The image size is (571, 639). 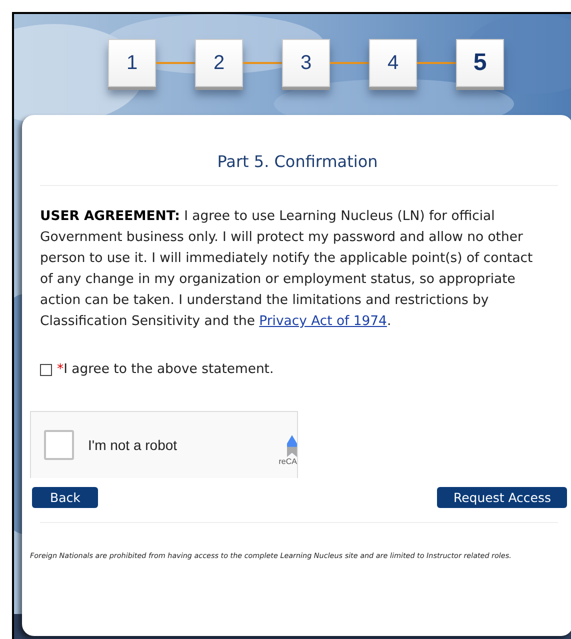 What do you see at coordinates (502, 497) in the screenshot?
I see `request-access-button: Request Access` at bounding box center [502, 497].